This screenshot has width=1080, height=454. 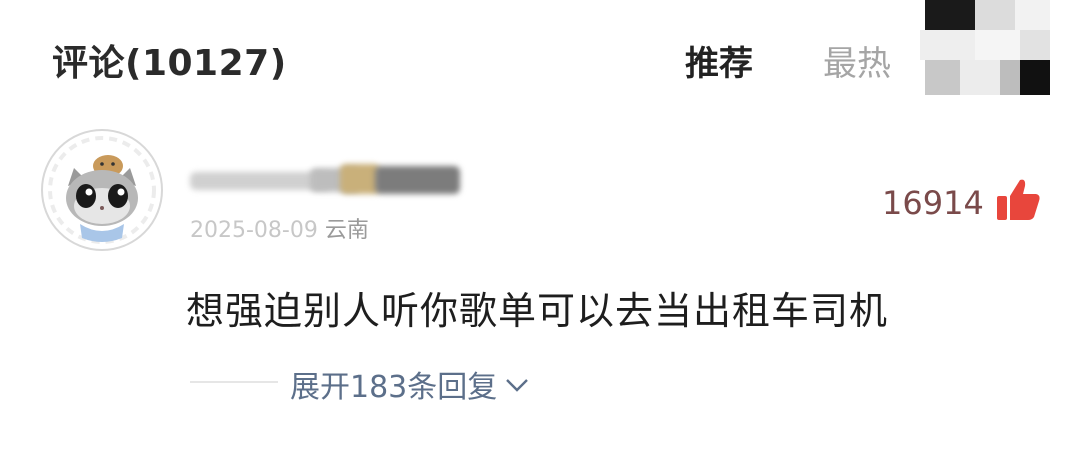 What do you see at coordinates (719, 60) in the screenshot?
I see `tab-recommended: 推荐` at bounding box center [719, 60].